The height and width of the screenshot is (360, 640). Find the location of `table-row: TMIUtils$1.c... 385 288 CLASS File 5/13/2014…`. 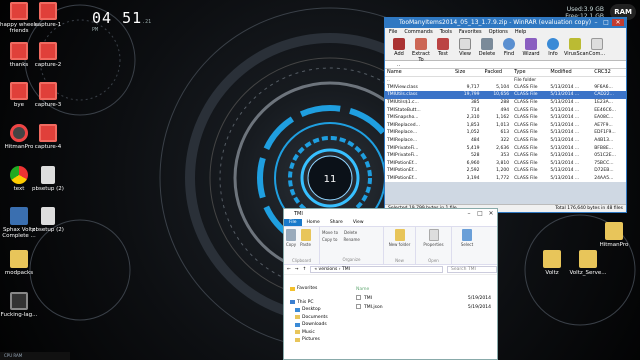

table-row: TMIUtils$1.c... 385 288 CLASS File 5/13/2014… is located at coordinates (505, 103).